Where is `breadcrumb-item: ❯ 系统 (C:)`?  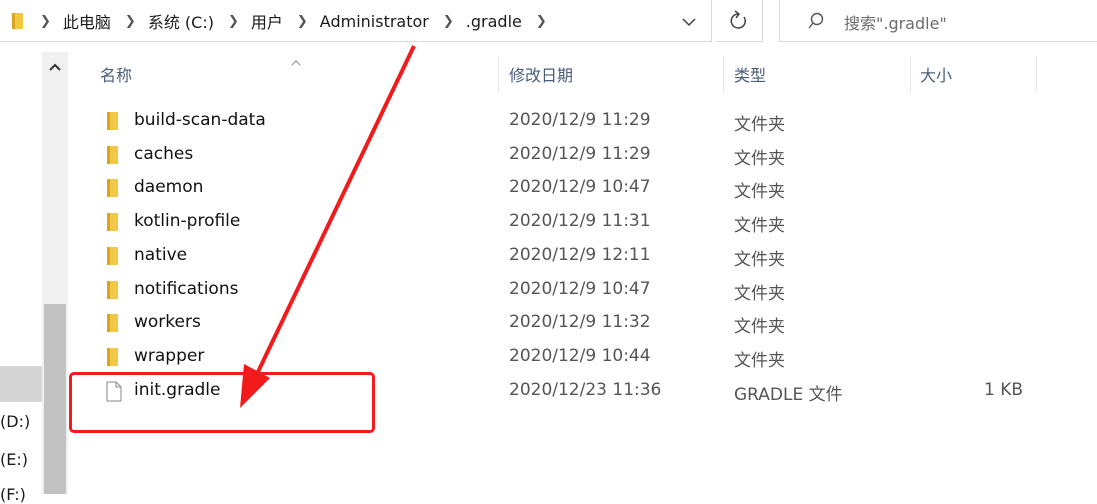 breadcrumb-item: ❯ 系统 (C:) is located at coordinates (176, 21).